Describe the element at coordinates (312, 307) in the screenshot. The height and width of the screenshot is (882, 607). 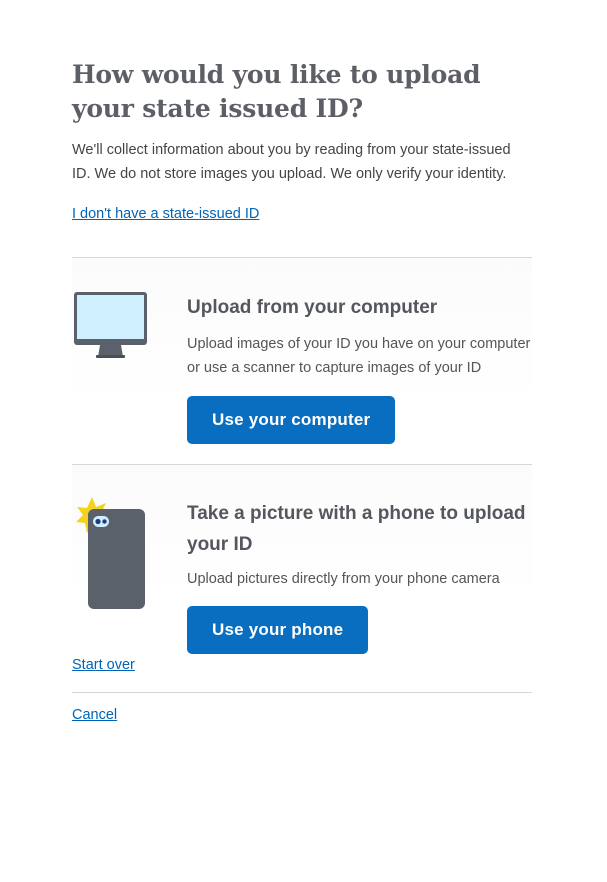
I see `option-title: Upload from your computer` at that location.